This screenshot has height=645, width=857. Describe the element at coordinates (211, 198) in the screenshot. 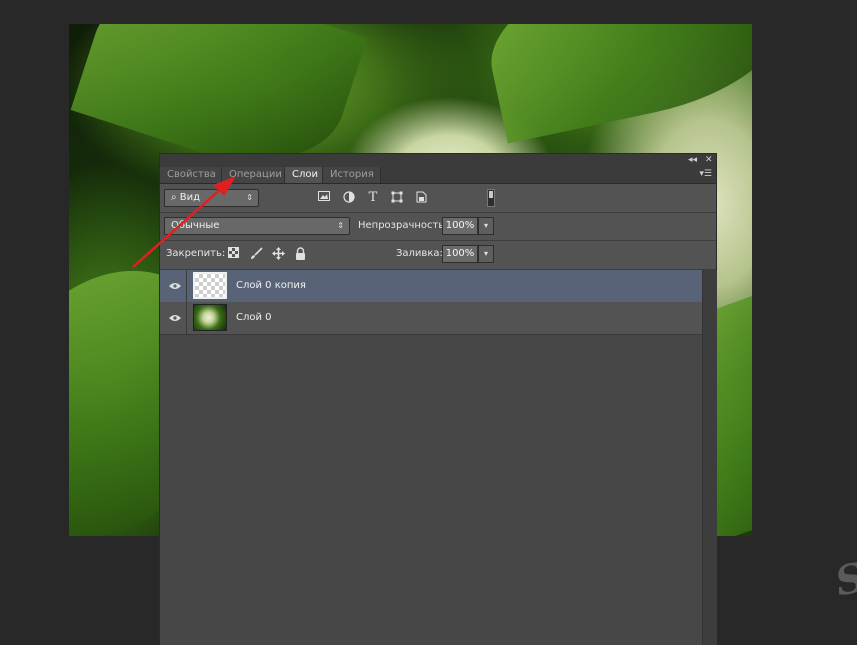

I see `filter-kind-select: ⌕ Вид ⇕` at that location.